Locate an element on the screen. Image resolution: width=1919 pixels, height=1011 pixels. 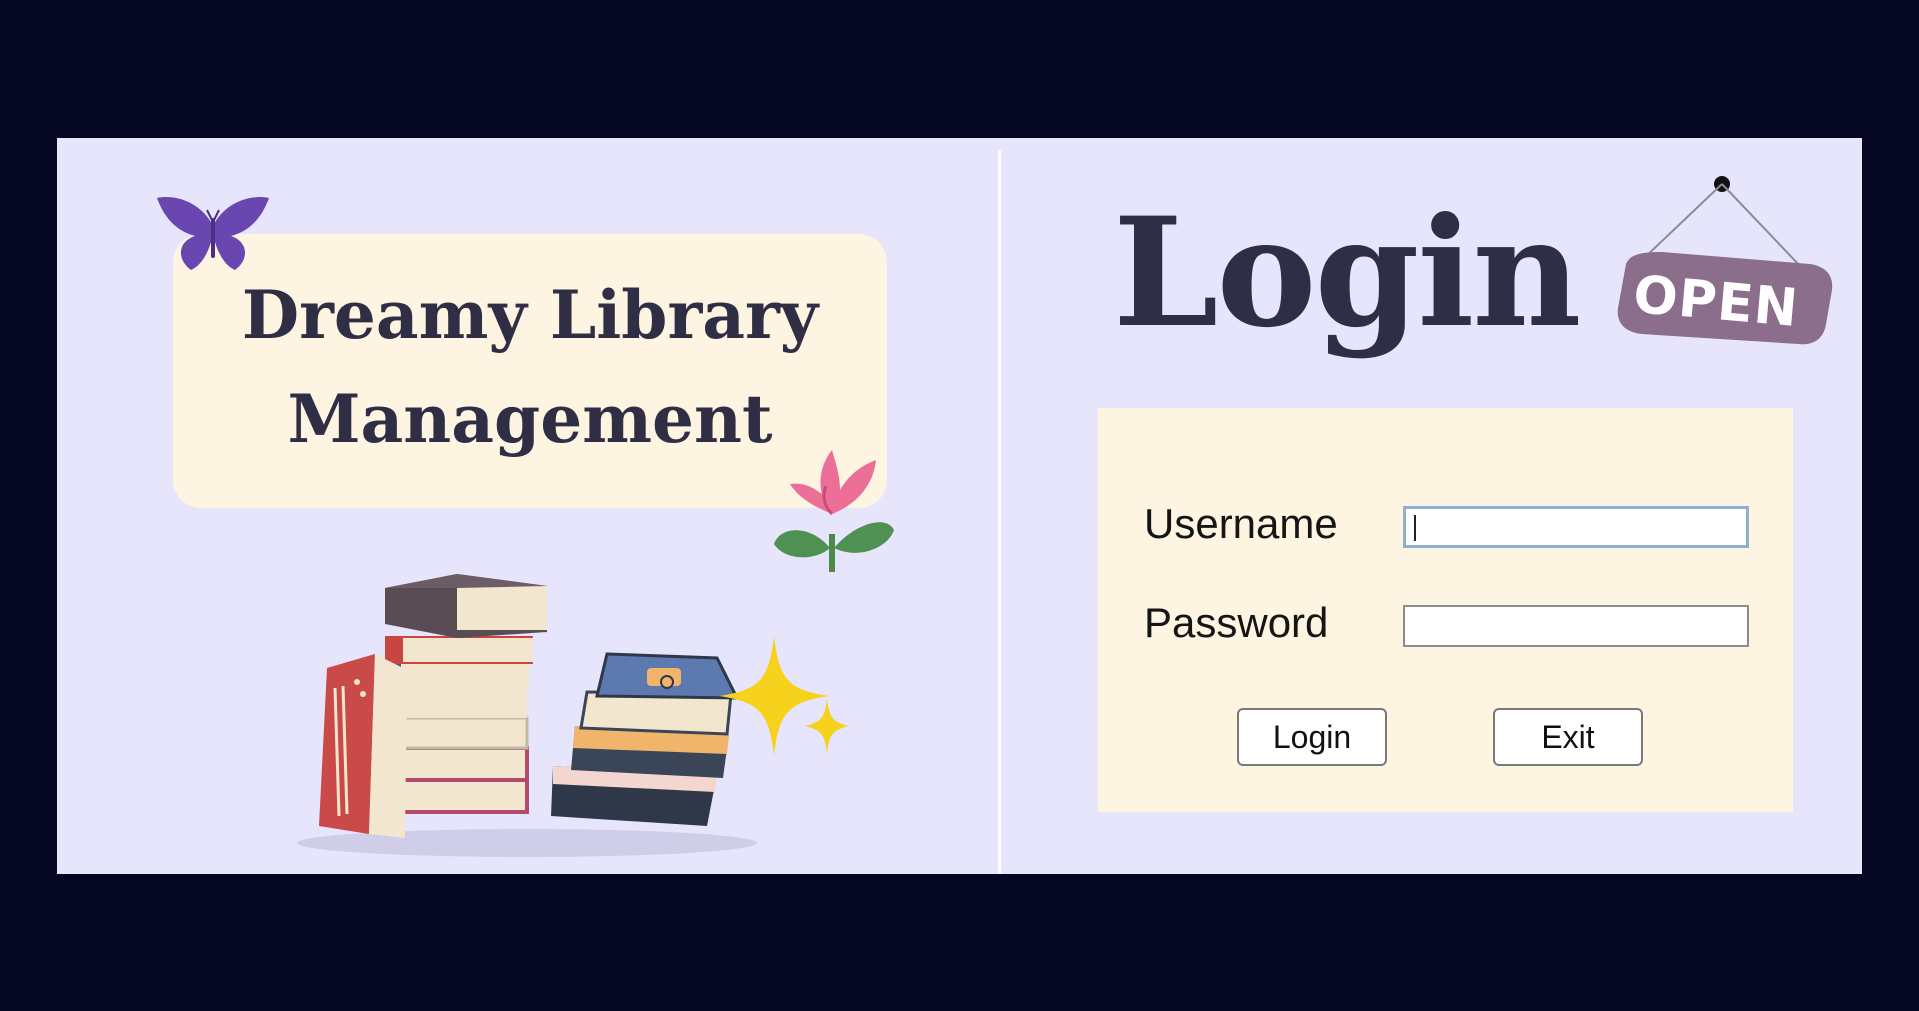
login-form: Username Password Login Exit is located at coordinates (1445, 610).